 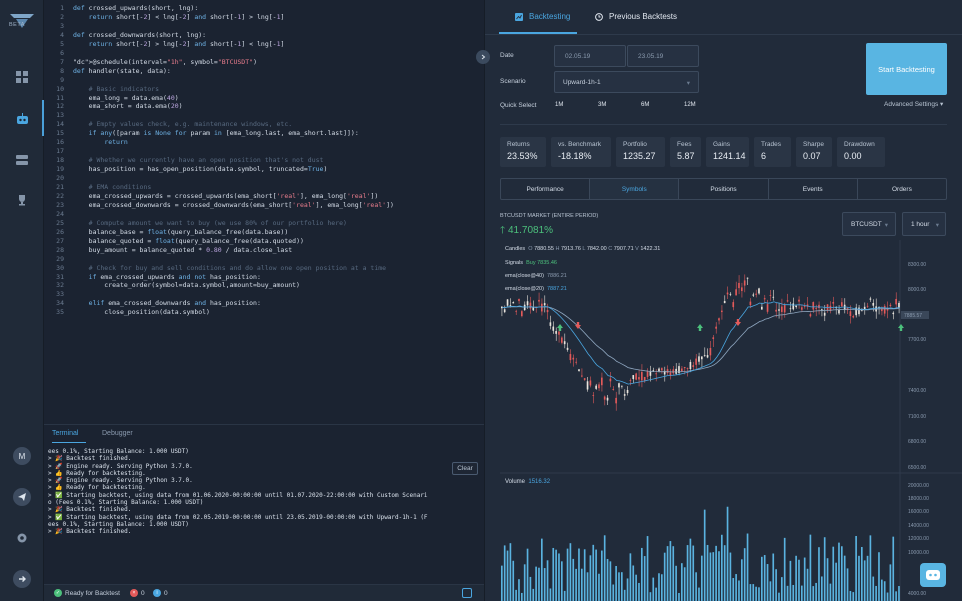 What do you see at coordinates (635, 189) in the screenshot?
I see `tab-symbols: Symbols` at bounding box center [635, 189].